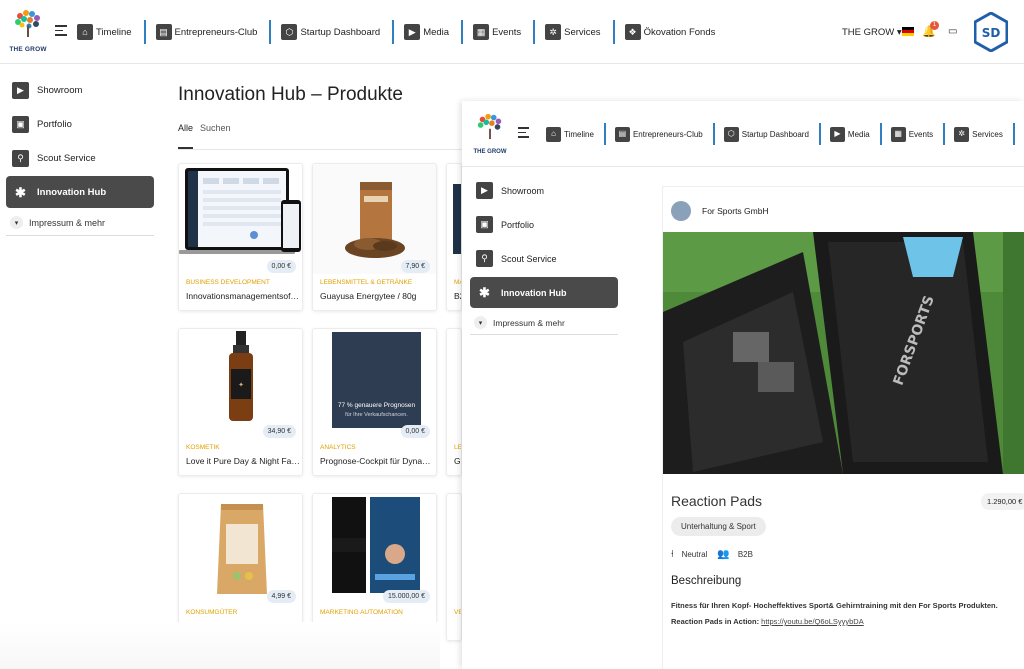 The width and height of the screenshot is (1024, 669). Describe the element at coordinates (374, 567) in the screenshot. I see `product-card: 15.000,00 € MARKETING AUTOMATION` at that location.